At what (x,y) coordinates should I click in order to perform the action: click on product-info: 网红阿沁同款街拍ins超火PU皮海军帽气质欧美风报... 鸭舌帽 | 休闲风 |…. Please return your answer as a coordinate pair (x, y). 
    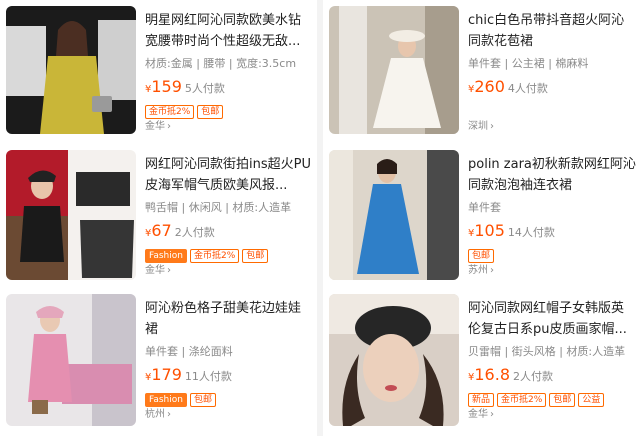
    Looking at the image, I should click on (229, 215).